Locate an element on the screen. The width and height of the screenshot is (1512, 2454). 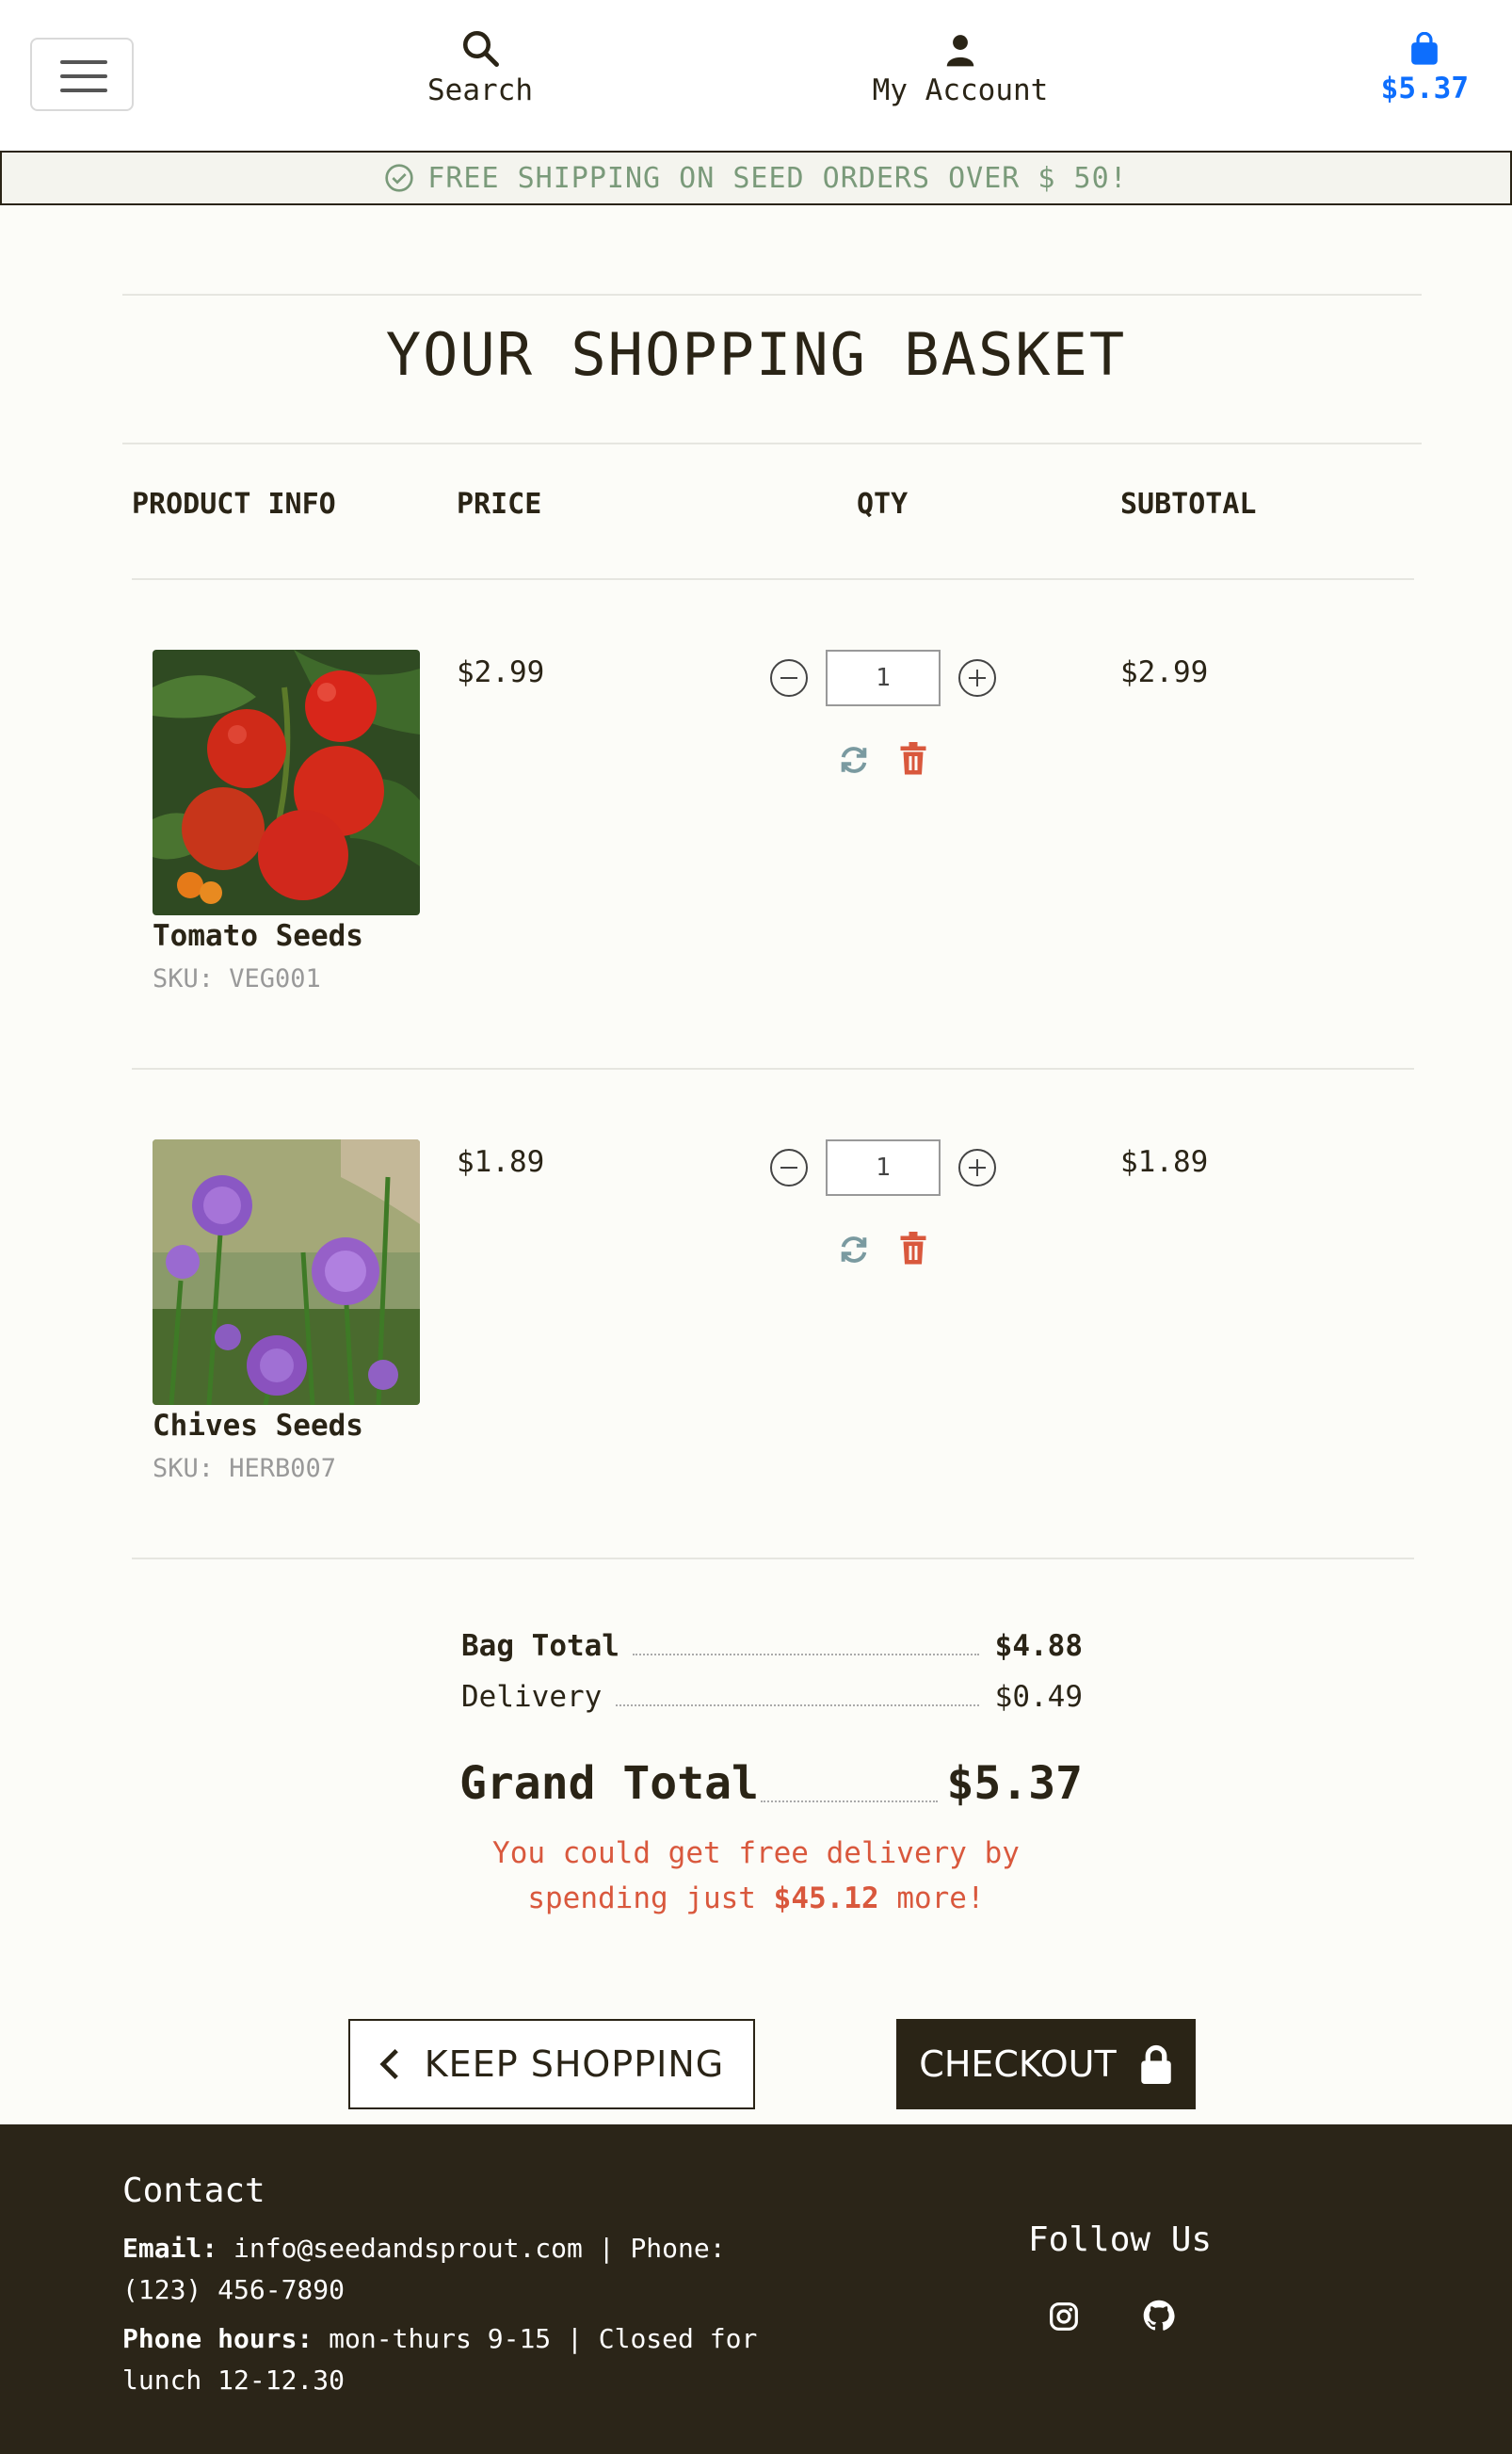
checkout-button: CHECKOUT is located at coordinates (1046, 2064).